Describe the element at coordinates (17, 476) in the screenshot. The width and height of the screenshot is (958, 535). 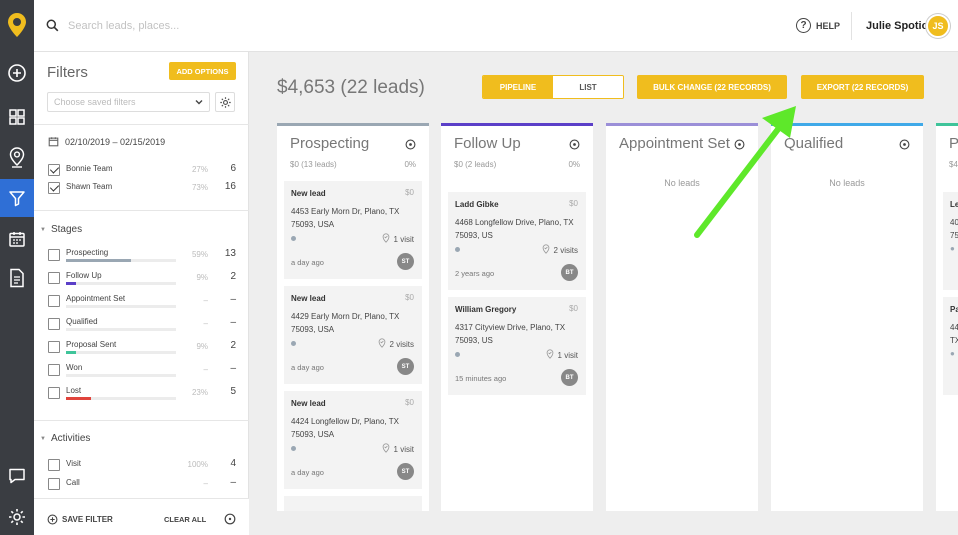
I see `chat-icon` at that location.